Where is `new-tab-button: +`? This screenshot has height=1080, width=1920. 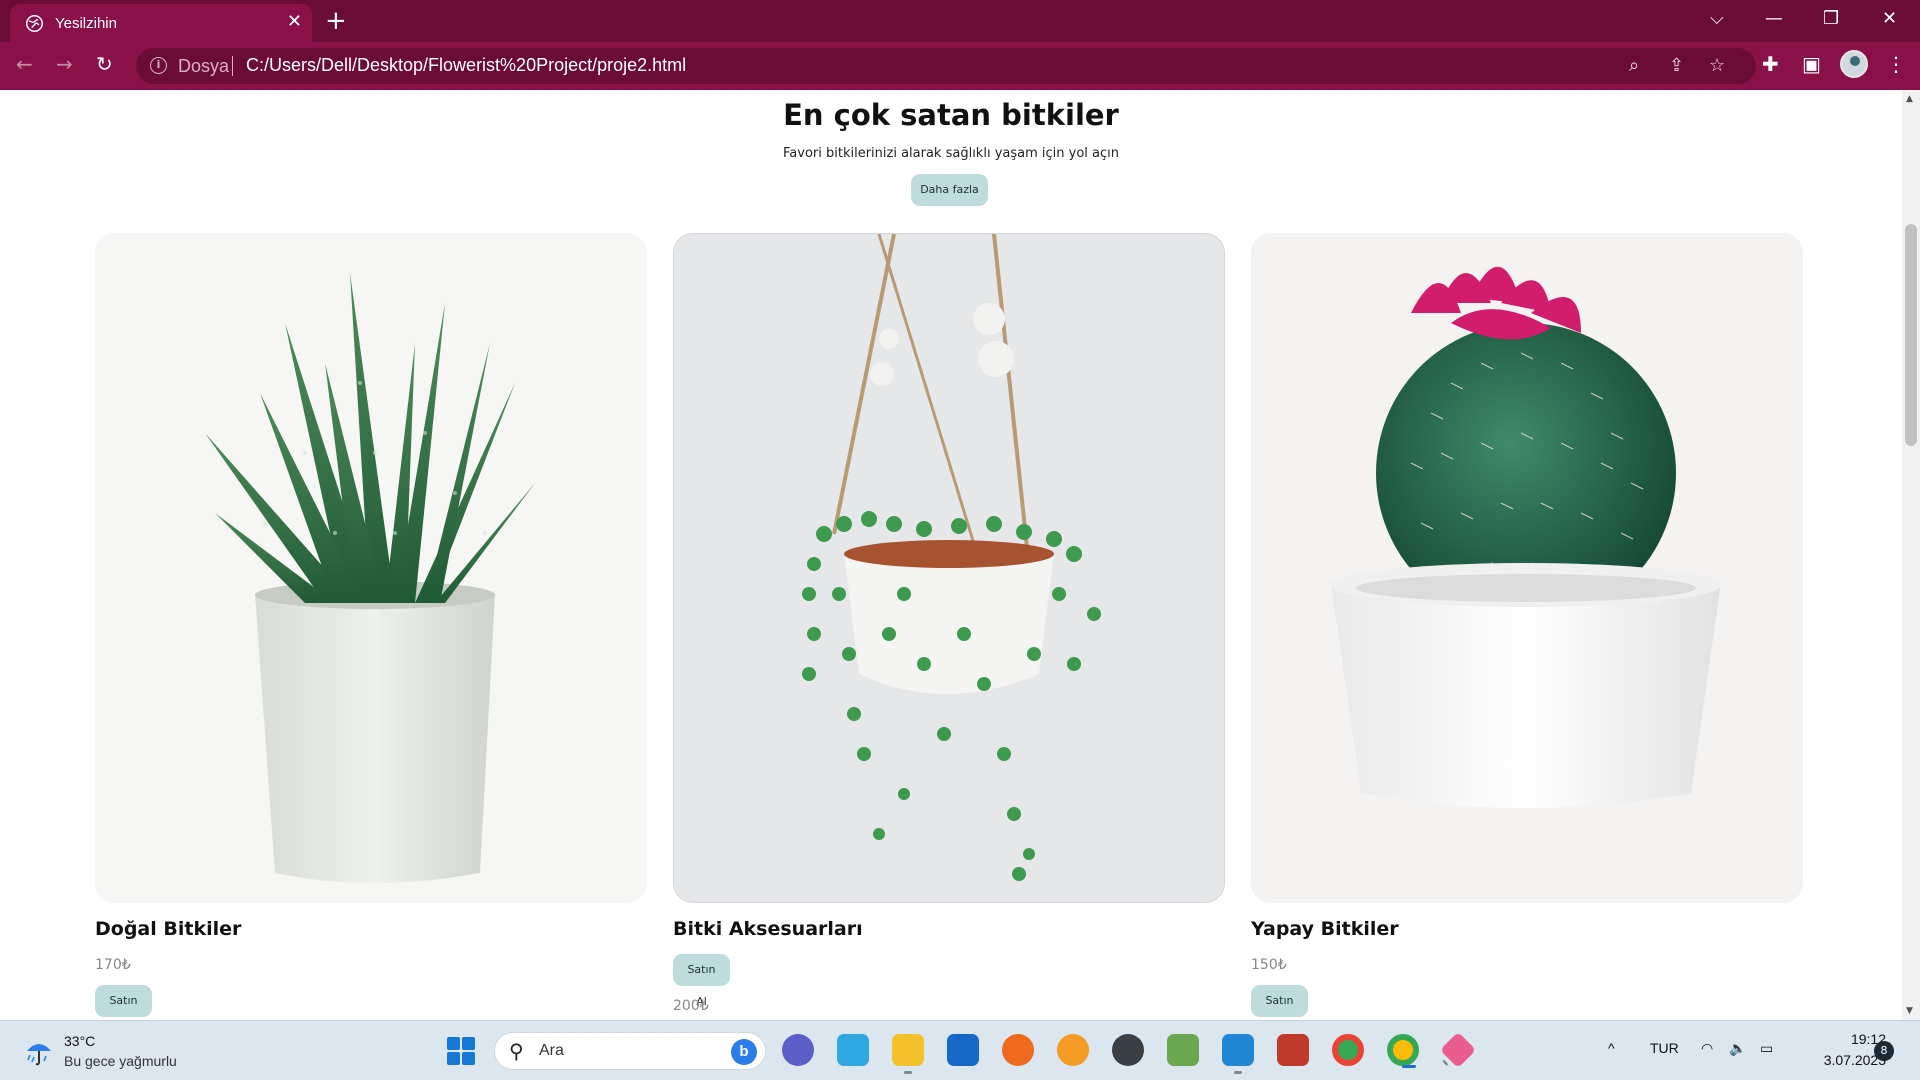
new-tab-button: + is located at coordinates (336, 21).